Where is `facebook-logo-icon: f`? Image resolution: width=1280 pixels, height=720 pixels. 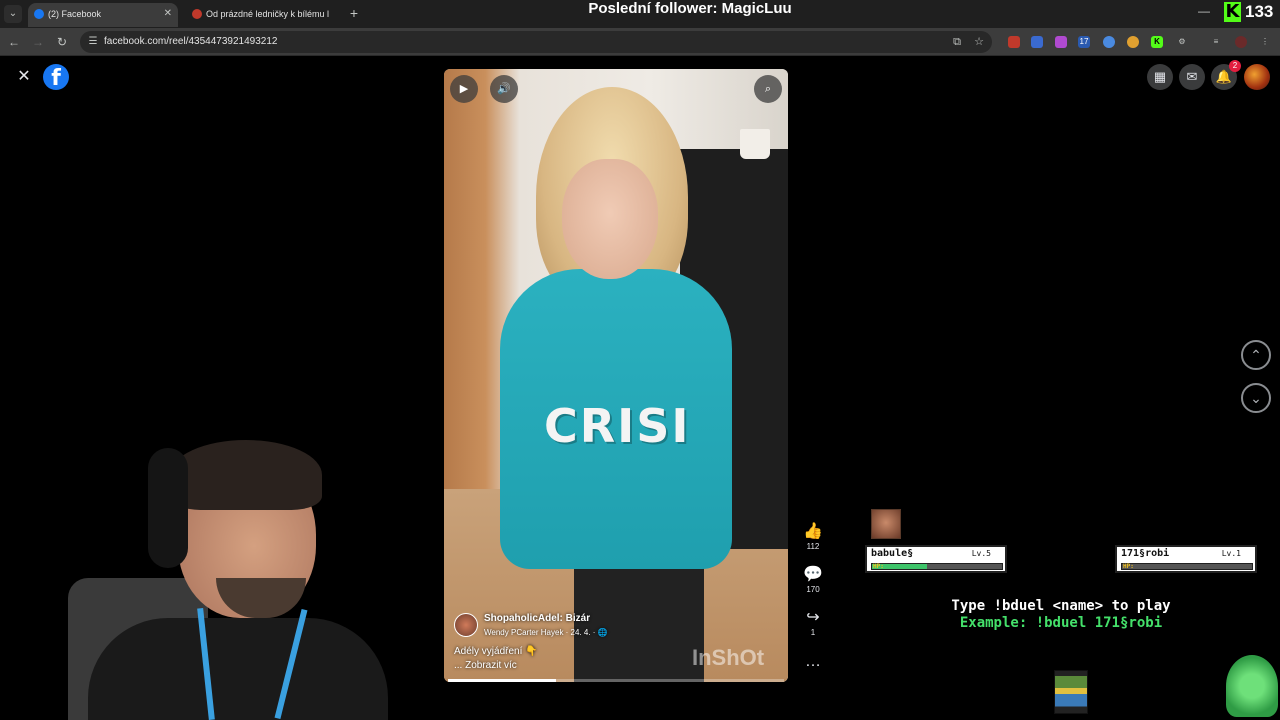
facebook-logo-icon: f is located at coordinates (56, 77).